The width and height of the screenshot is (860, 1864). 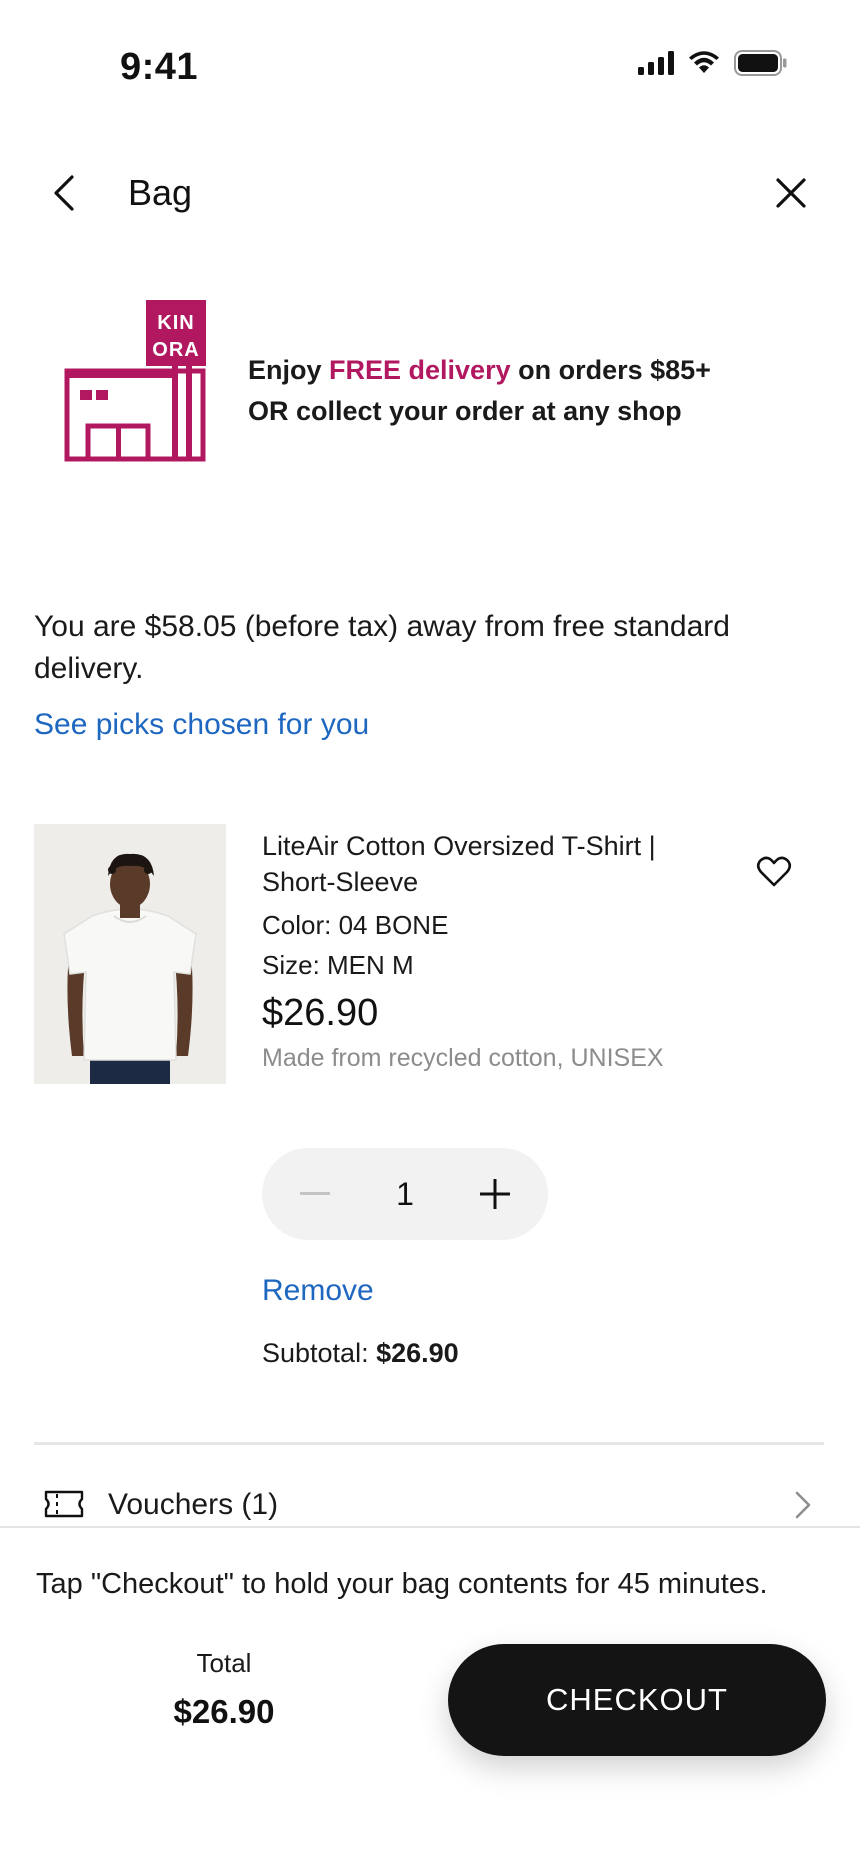 I want to click on product-color: Color: 04 BONE, so click(x=355, y=925).